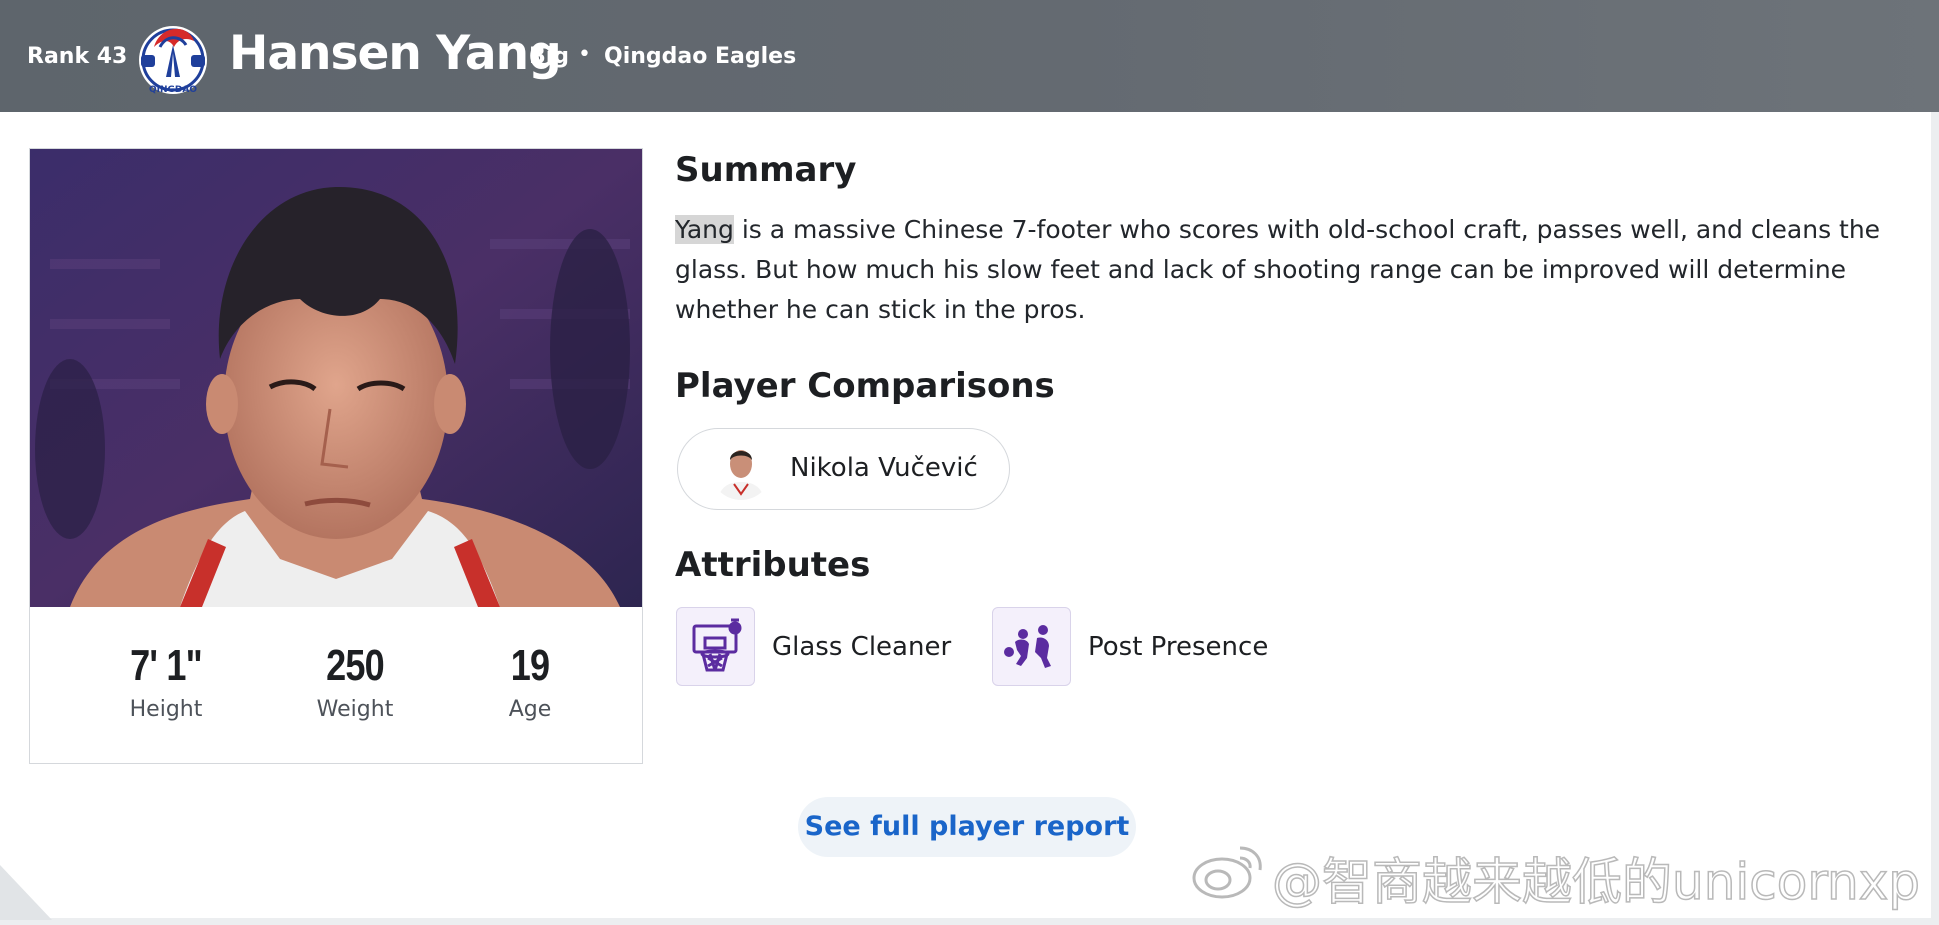 This screenshot has height=925, width=1939. I want to click on stat-height: 7' 1" Height, so click(166, 681).